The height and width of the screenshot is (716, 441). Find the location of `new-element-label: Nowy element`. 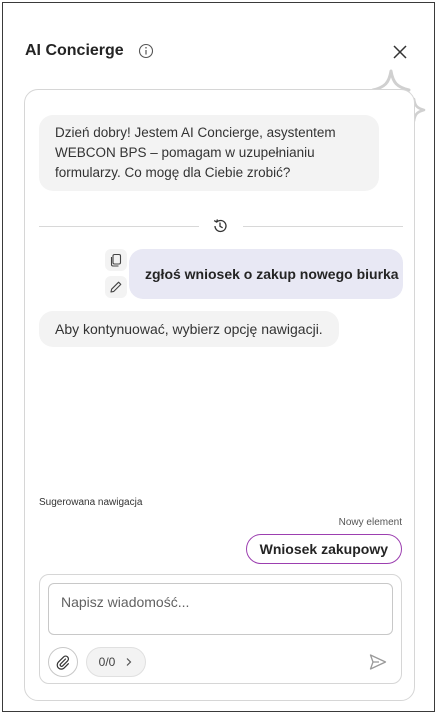

new-element-label: Nowy element is located at coordinates (370, 522).